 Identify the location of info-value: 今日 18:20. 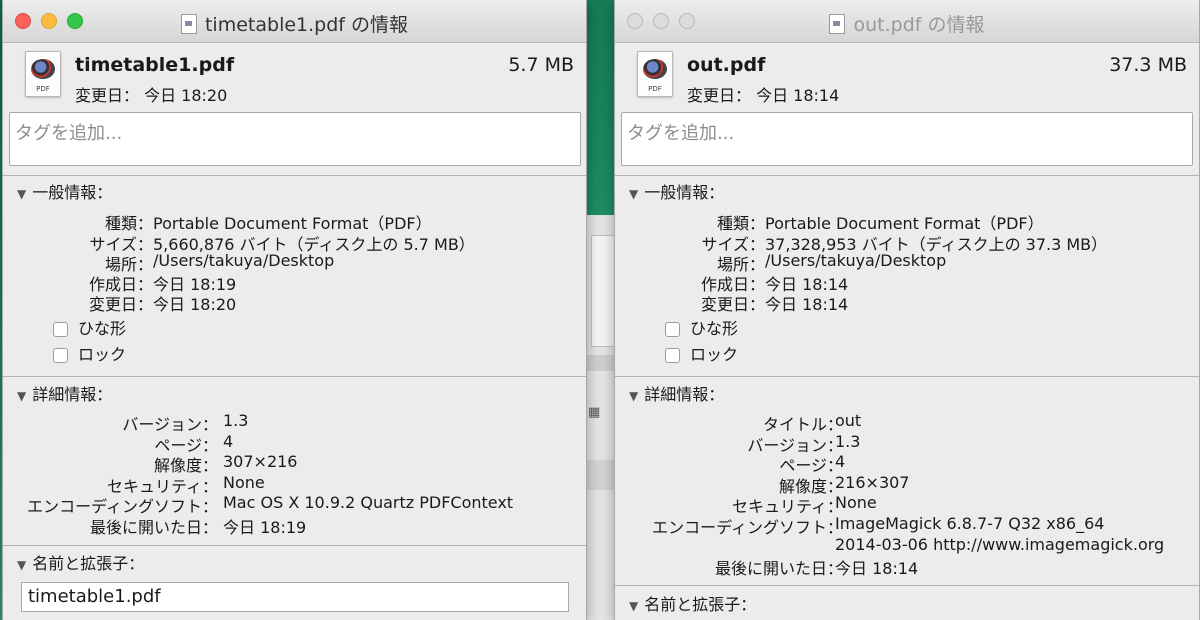
(195, 304).